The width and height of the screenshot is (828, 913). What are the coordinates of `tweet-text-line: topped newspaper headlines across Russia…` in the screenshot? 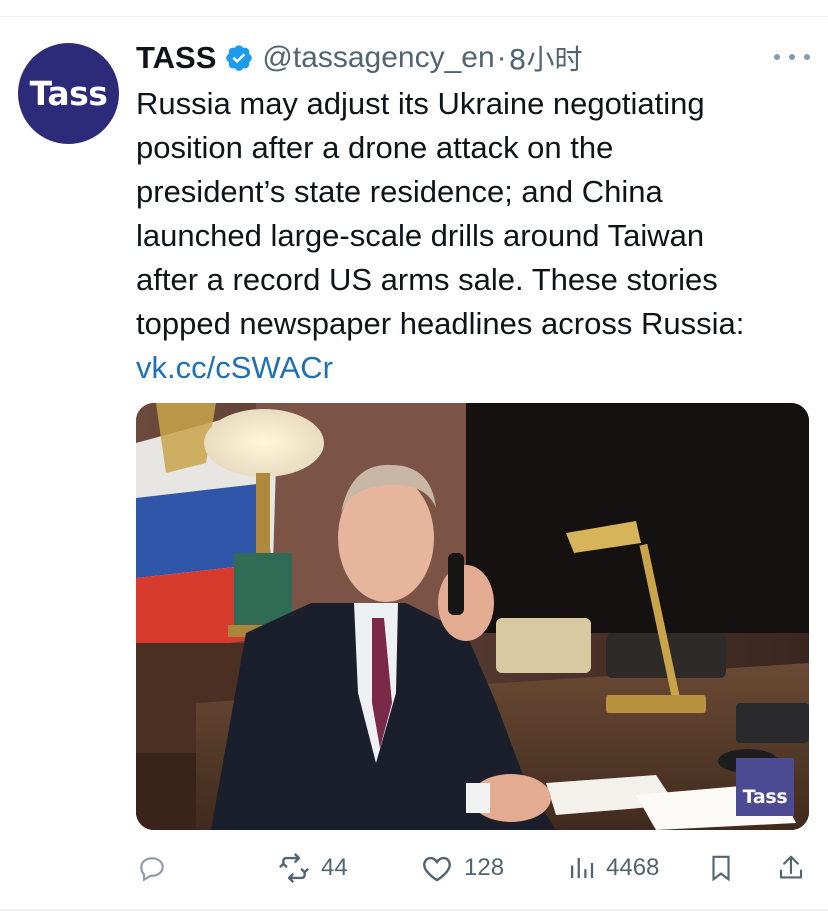 It's located at (440, 323).